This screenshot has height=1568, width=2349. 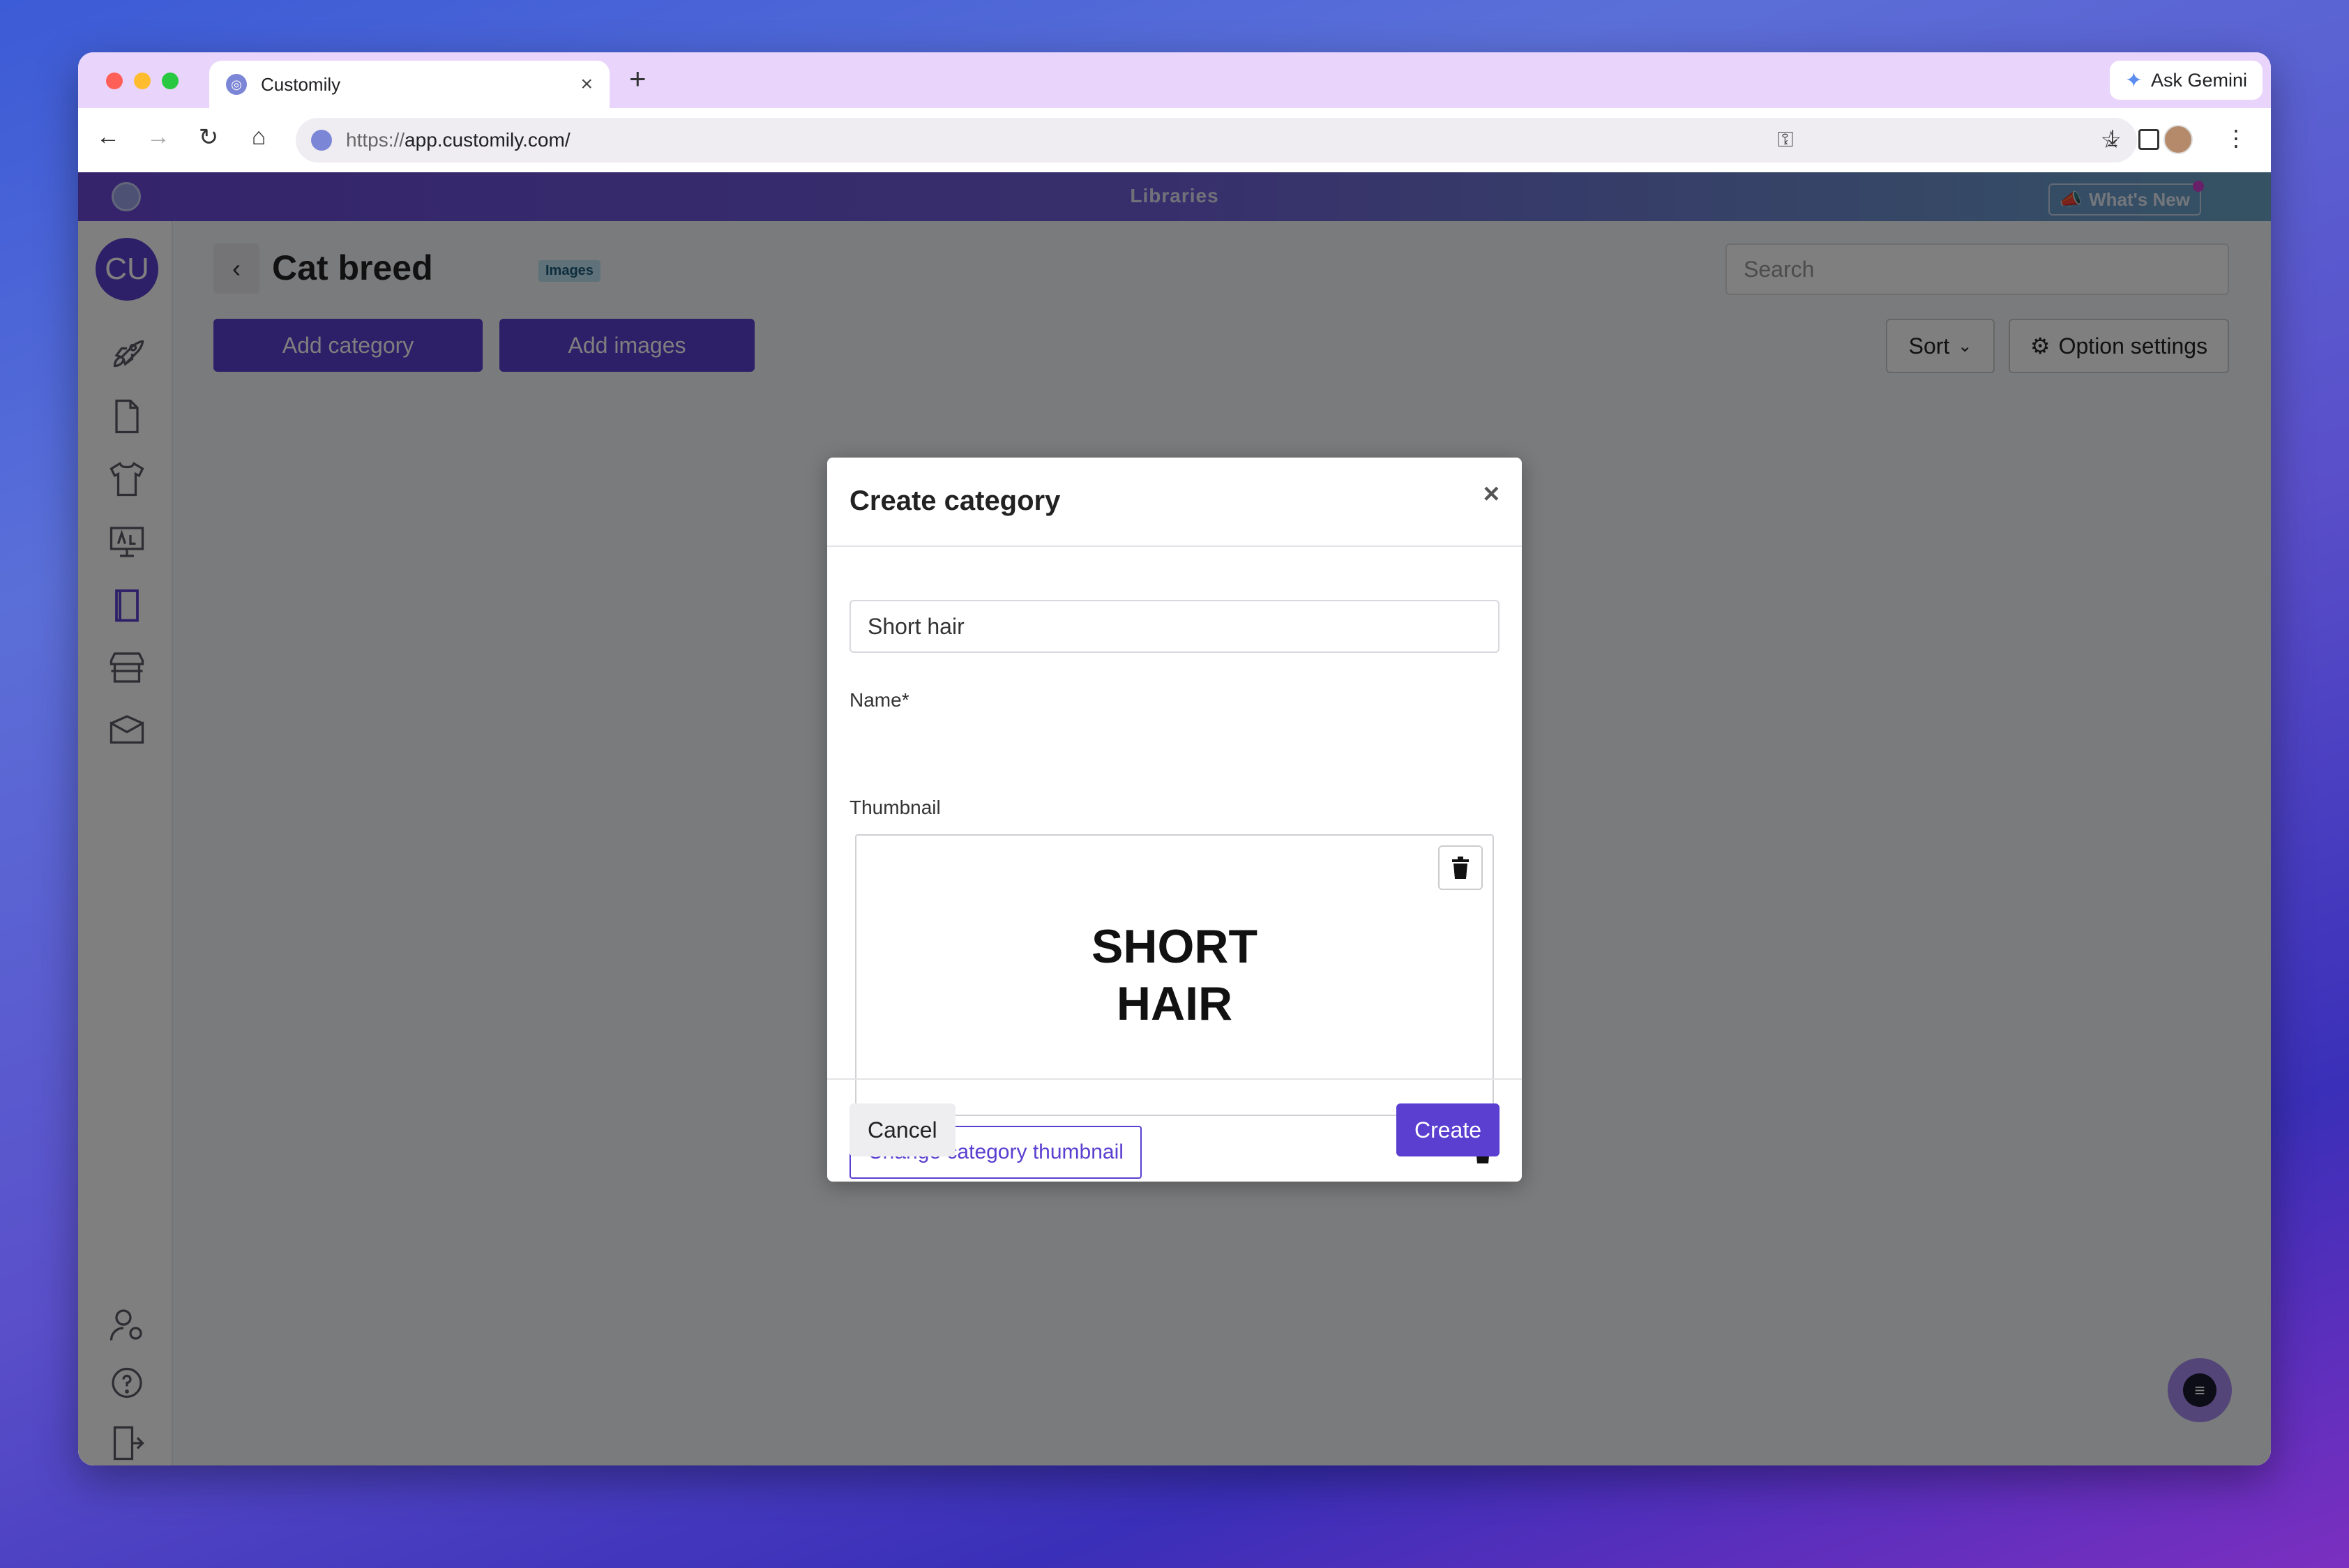 What do you see at coordinates (1174, 502) in the screenshot?
I see `modal-header: Create category ×` at bounding box center [1174, 502].